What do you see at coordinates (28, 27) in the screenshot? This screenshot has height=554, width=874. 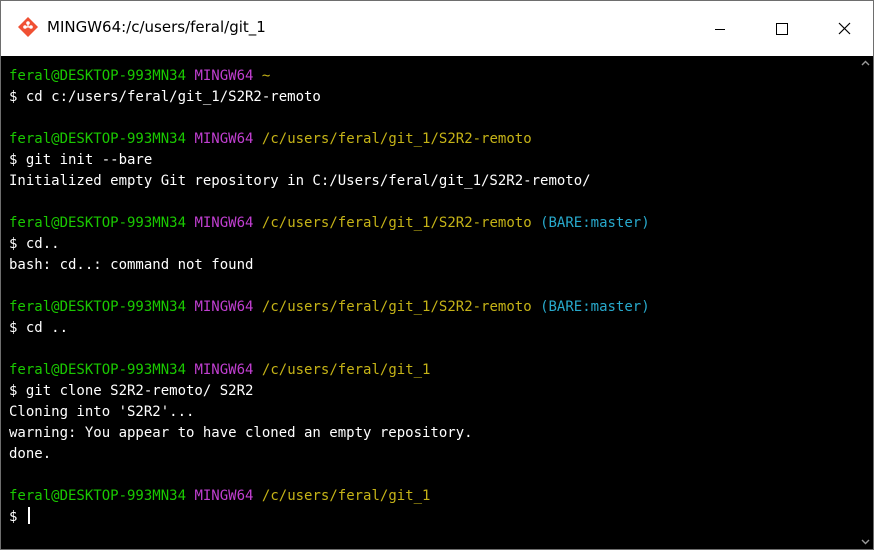 I see `git-bash-icon` at bounding box center [28, 27].